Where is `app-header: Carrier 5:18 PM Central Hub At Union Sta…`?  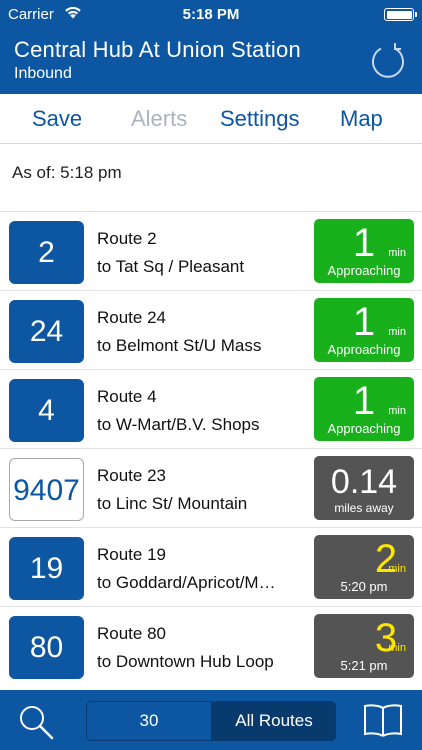 app-header: Carrier 5:18 PM Central Hub At Union Sta… is located at coordinates (211, 47).